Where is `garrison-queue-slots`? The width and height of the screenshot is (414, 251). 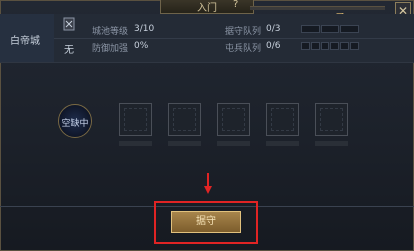
garrison-queue-slots is located at coordinates (330, 29).